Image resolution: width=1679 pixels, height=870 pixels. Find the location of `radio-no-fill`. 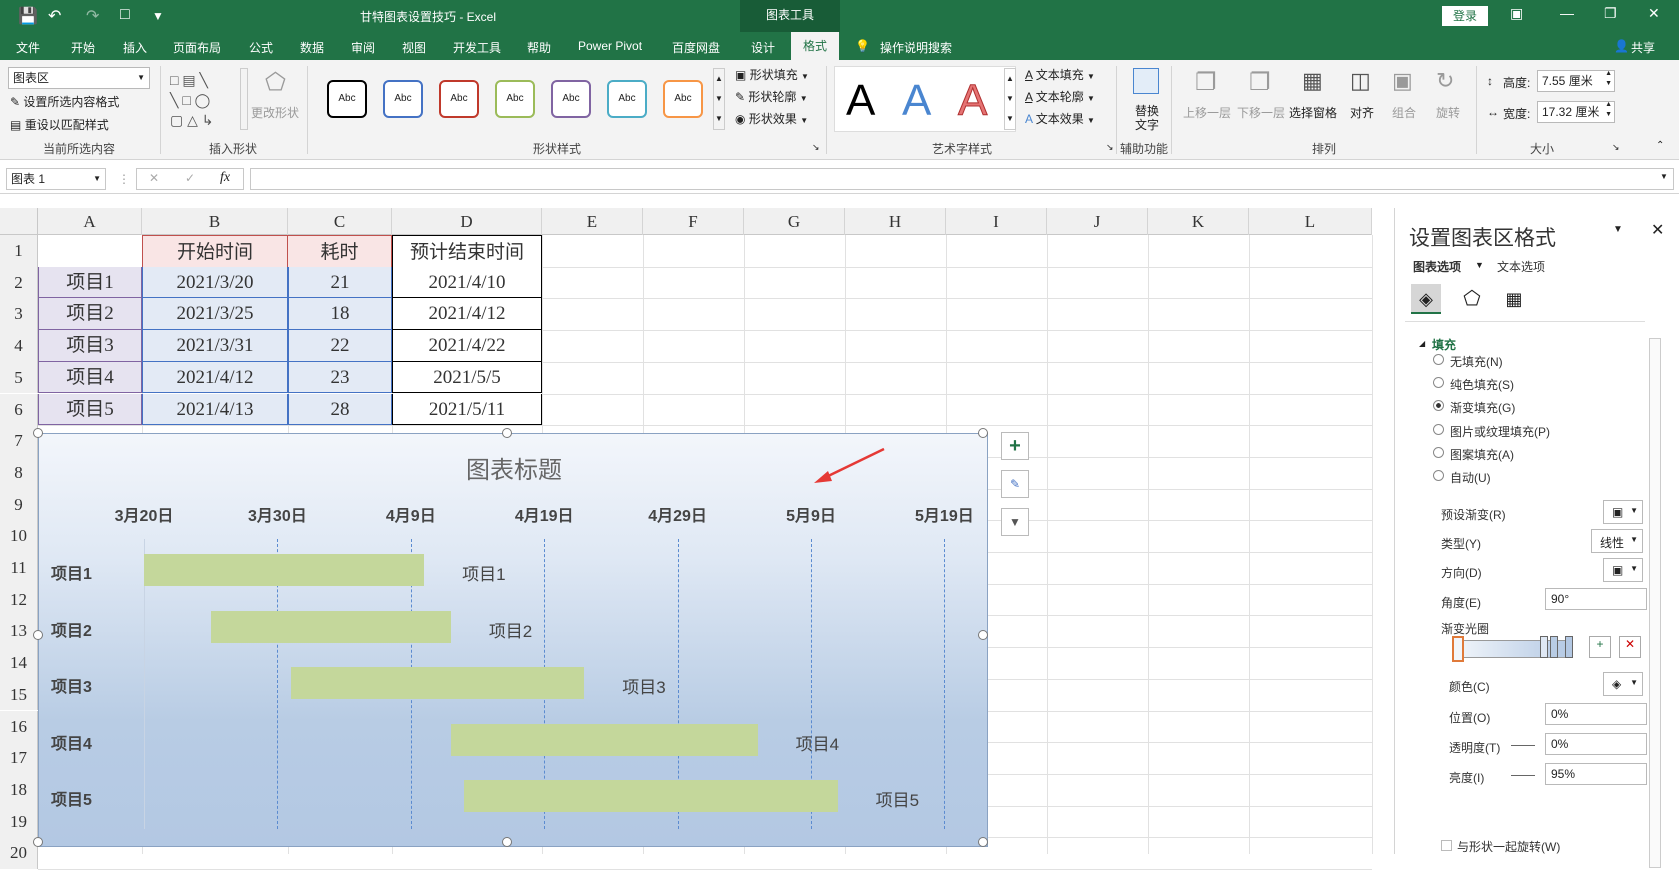

radio-no-fill is located at coordinates (1438, 359).